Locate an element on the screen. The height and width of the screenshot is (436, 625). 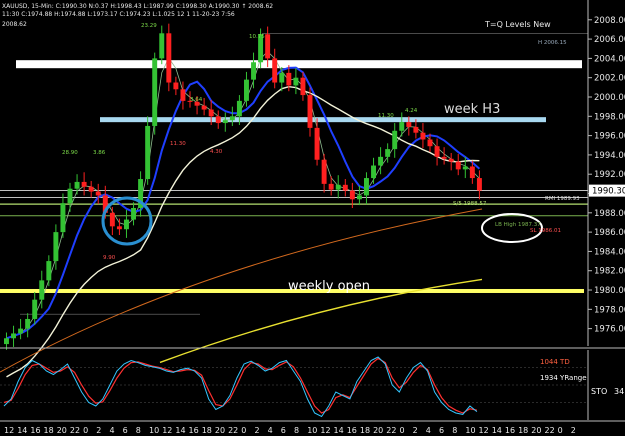
peak-label-c-prefix: H is located at coordinates (540, 43).